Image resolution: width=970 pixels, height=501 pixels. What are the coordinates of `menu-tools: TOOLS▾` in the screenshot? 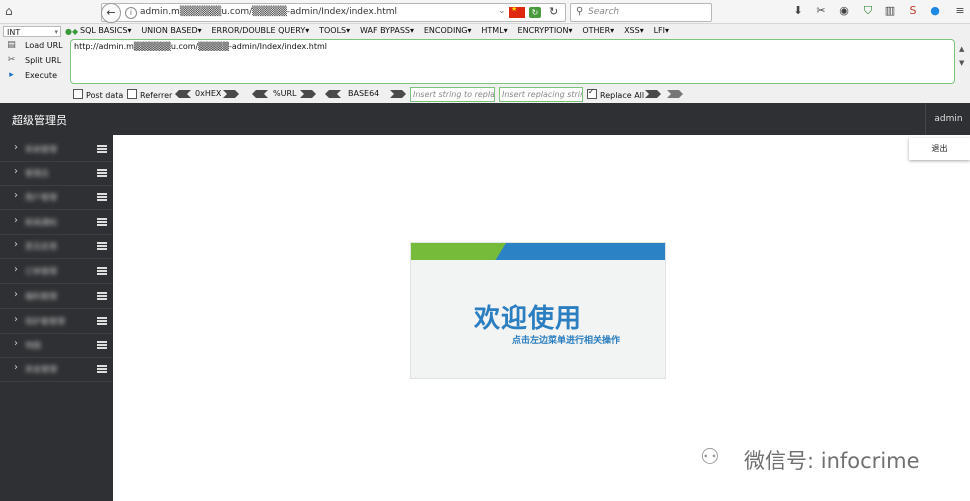 It's located at (334, 30).